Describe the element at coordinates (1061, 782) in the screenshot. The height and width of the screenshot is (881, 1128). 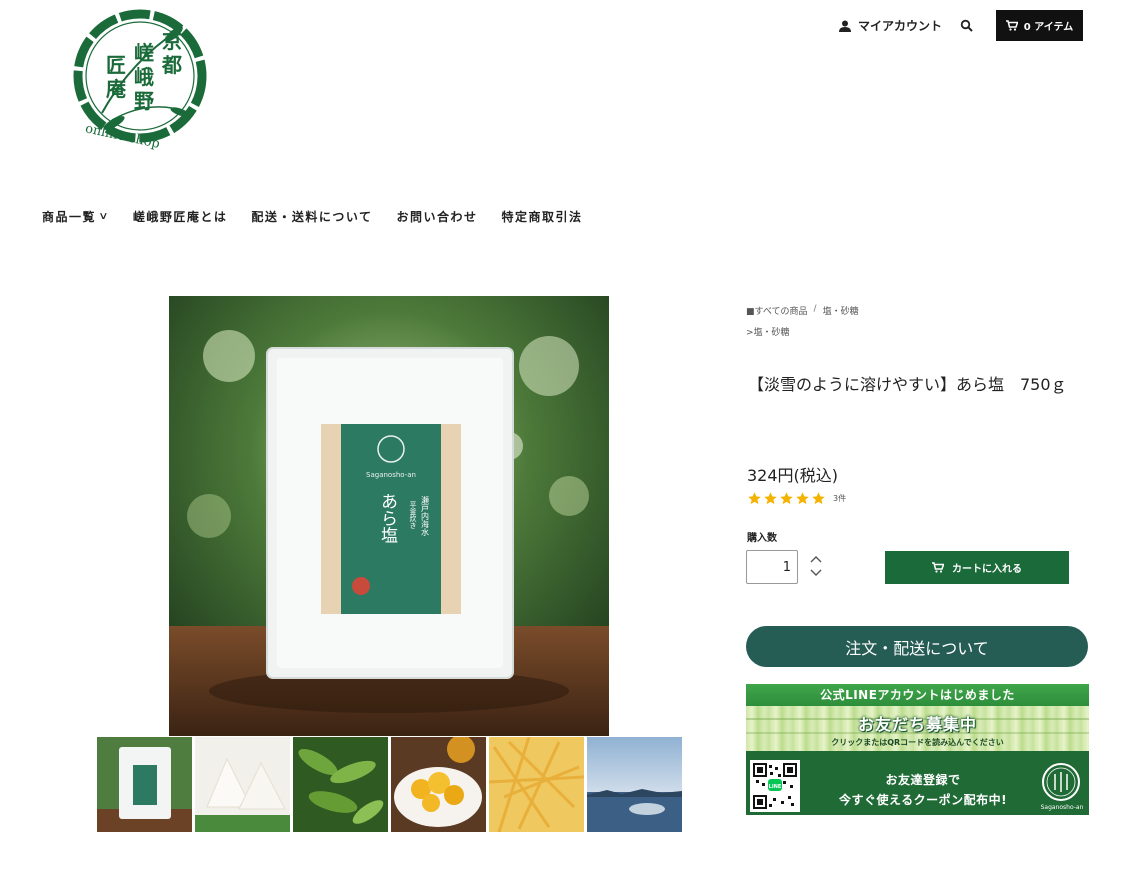
I see `shop-logo-icon` at that location.